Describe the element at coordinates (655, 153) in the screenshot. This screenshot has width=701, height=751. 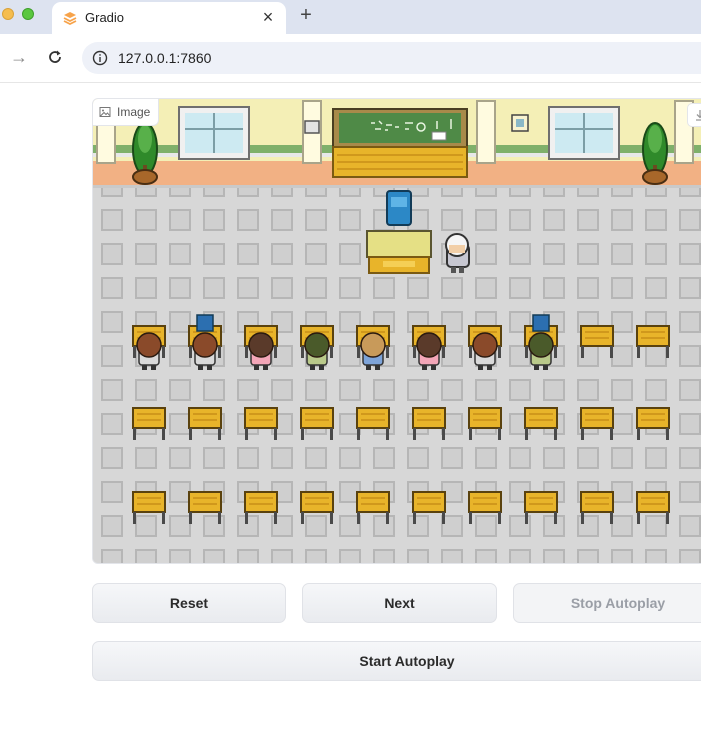
I see `right-potted-plant` at that location.